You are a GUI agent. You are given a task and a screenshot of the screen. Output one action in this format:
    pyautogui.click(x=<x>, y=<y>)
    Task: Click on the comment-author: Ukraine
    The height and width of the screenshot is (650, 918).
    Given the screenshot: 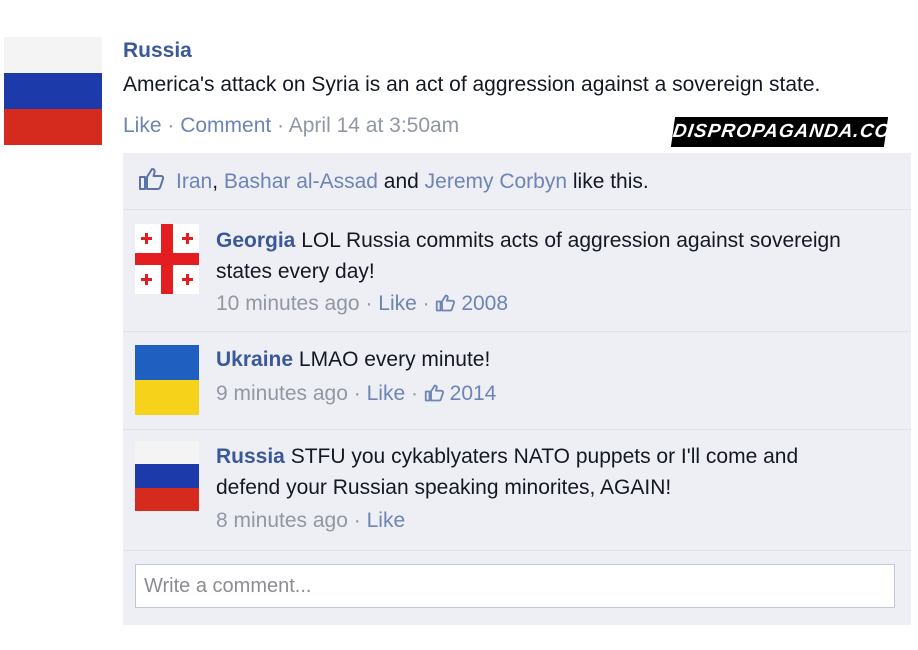 What is the action you would take?
    pyautogui.click(x=254, y=359)
    